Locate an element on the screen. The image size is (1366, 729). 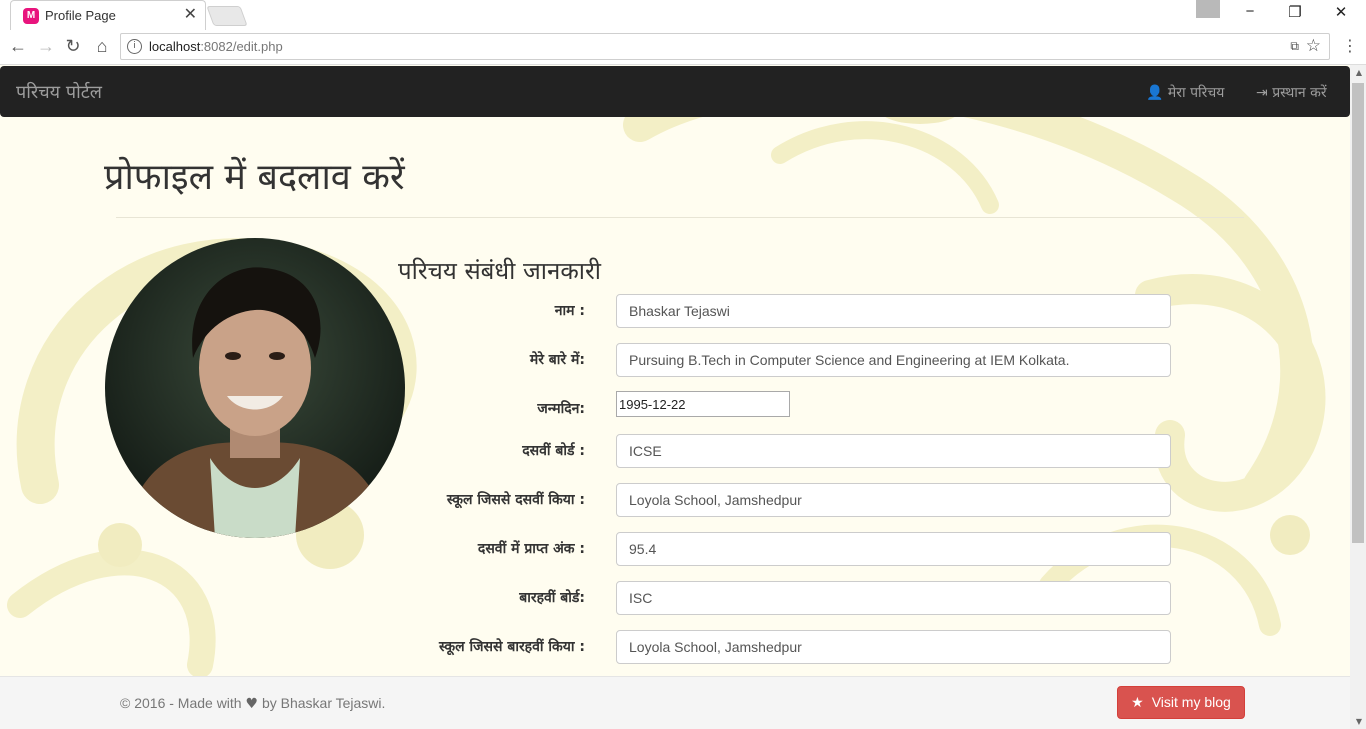
forward-icon: → is located at coordinates (46, 46).